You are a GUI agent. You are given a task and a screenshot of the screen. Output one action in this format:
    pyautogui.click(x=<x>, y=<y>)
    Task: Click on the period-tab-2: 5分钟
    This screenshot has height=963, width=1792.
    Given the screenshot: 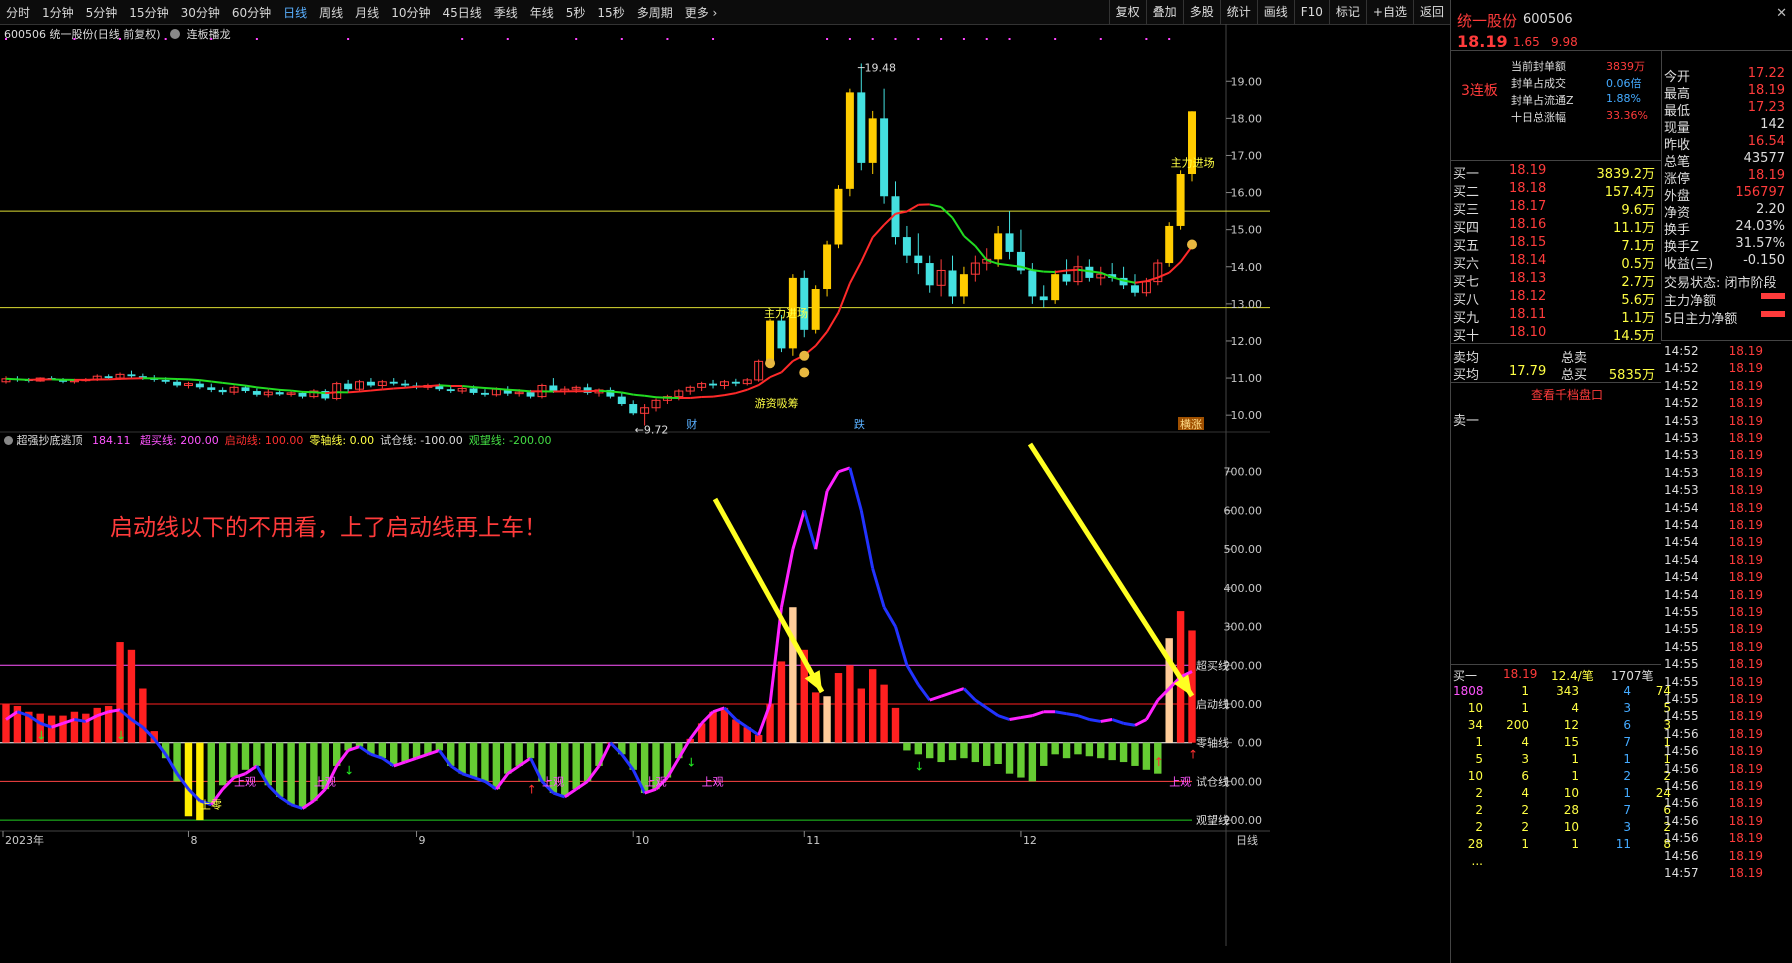 What is the action you would take?
    pyautogui.click(x=102, y=12)
    